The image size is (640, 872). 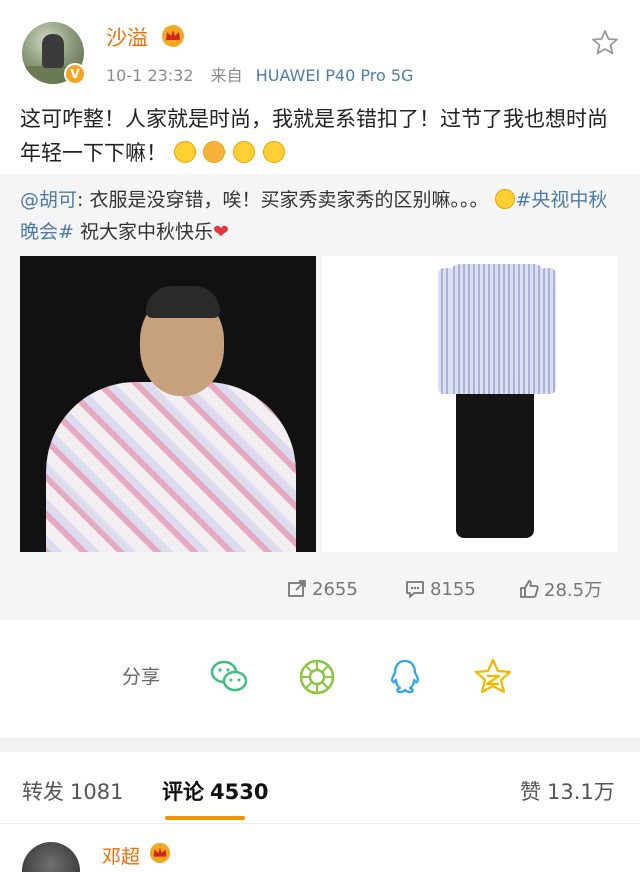 I want to click on tab-reposts: 转发 1081, so click(x=72, y=791).